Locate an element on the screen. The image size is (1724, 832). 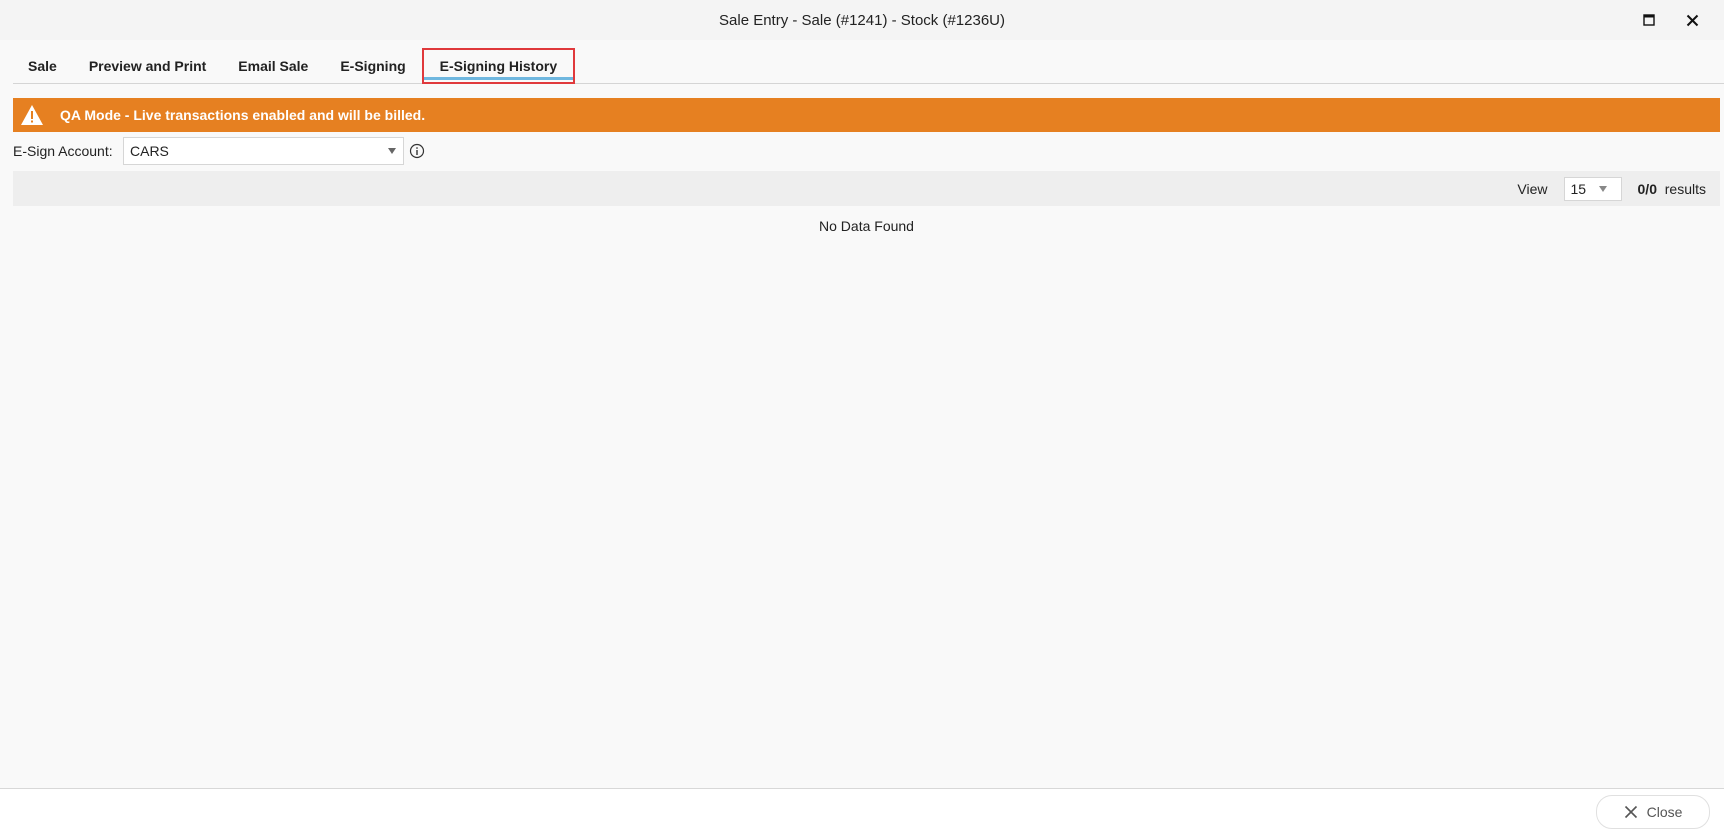
esign-account-label: E-Sign Account: is located at coordinates (63, 151).